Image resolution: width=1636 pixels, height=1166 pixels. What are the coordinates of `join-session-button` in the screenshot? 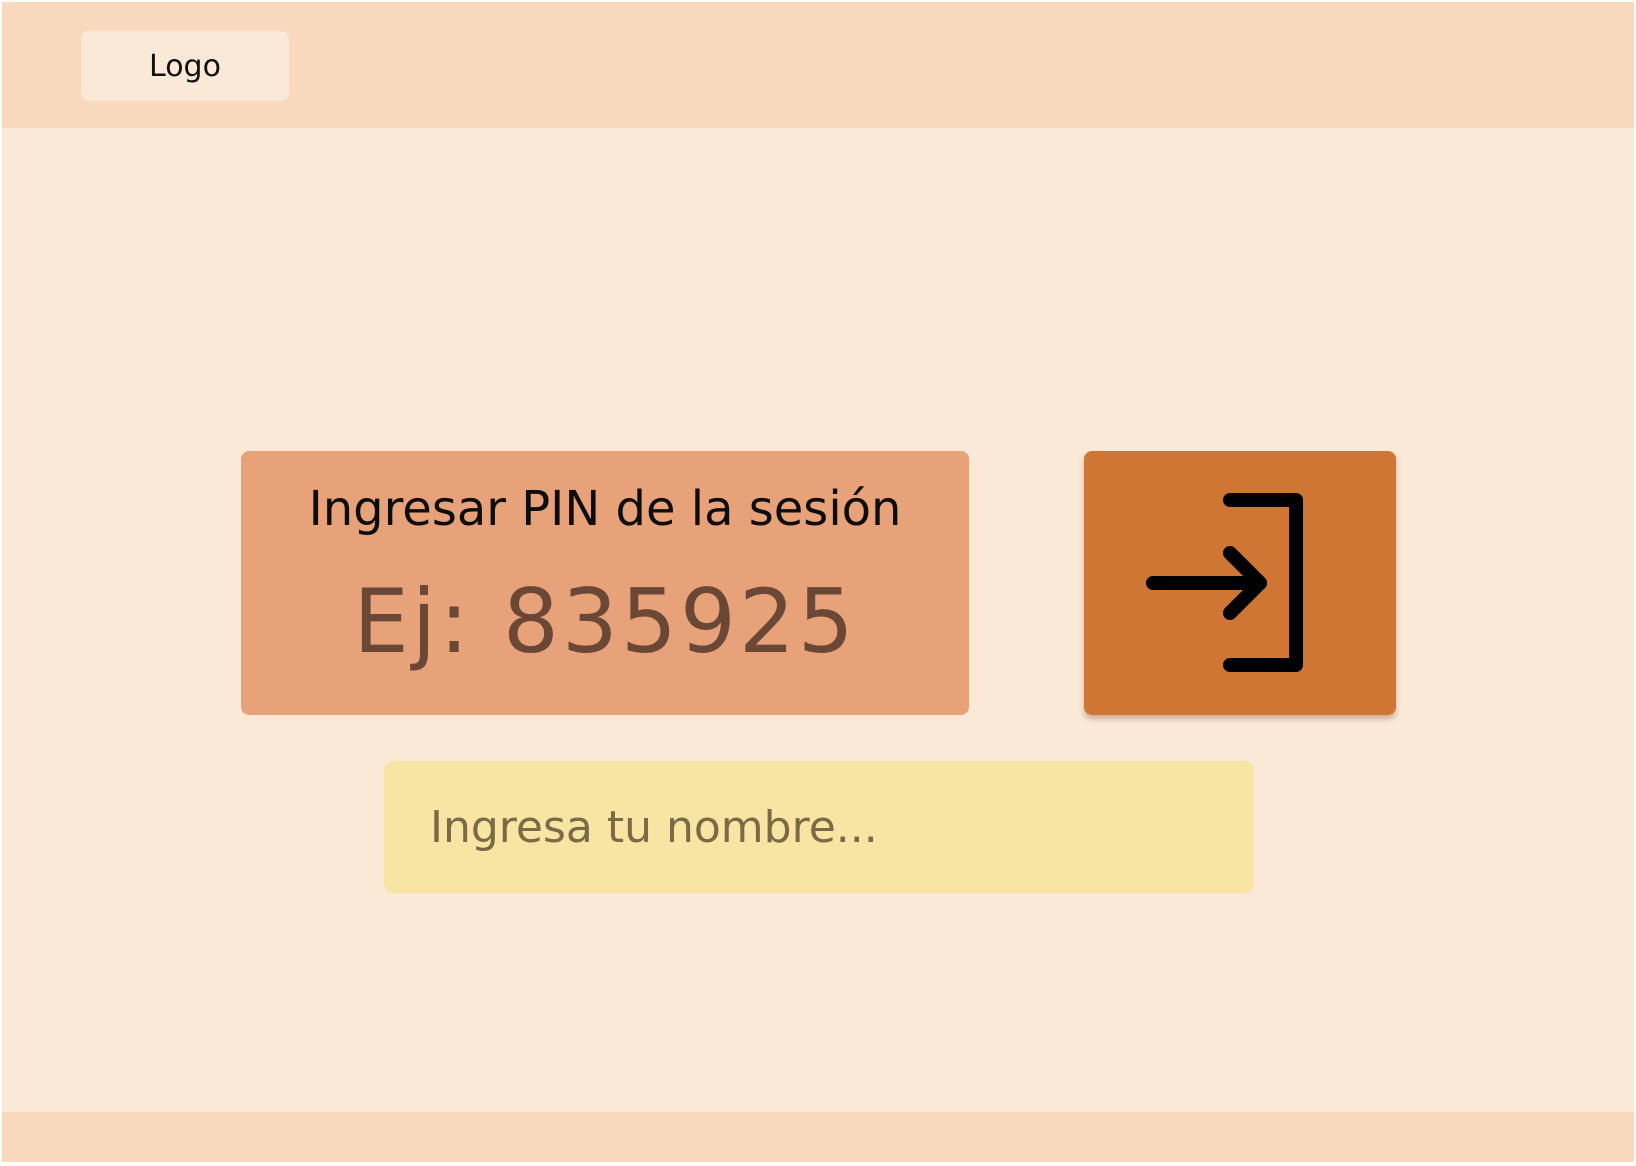 It's located at (1240, 583).